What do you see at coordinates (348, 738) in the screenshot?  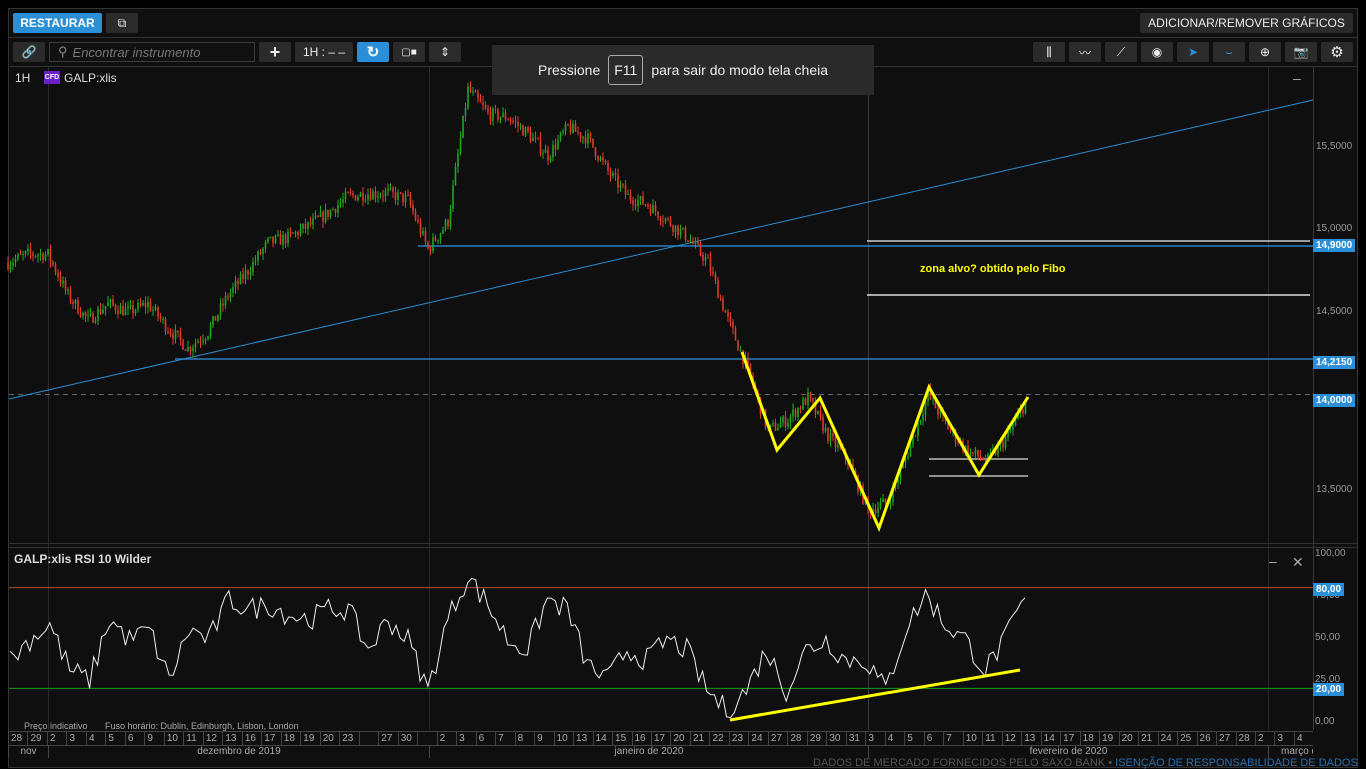 I see `date-tick: 23` at bounding box center [348, 738].